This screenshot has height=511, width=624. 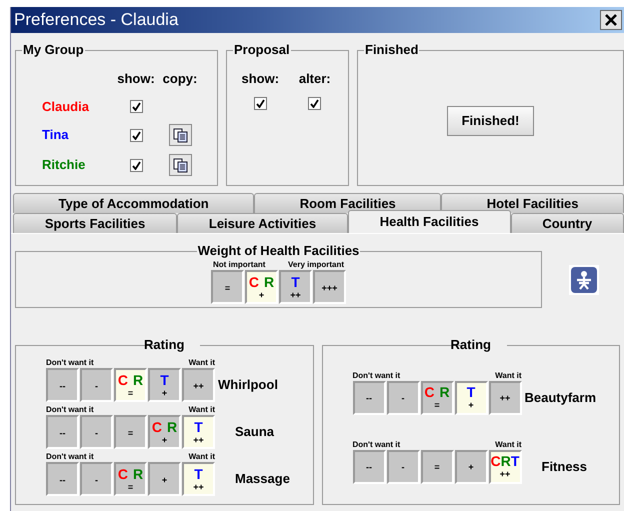 I want to click on tab: Leisure Activities, so click(x=262, y=223).